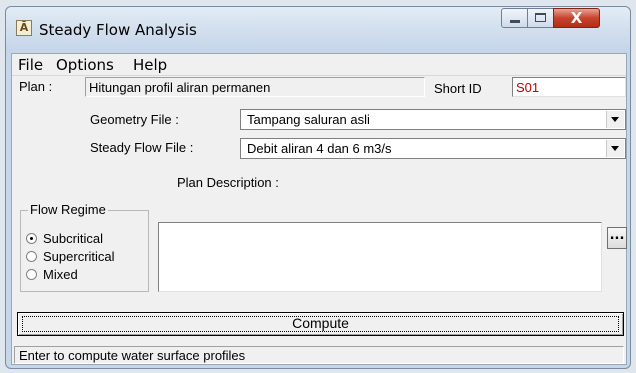 This screenshot has height=373, width=636. What do you see at coordinates (255, 87) in the screenshot?
I see `plan-title-field: Hitungan profil aliran permanen` at bounding box center [255, 87].